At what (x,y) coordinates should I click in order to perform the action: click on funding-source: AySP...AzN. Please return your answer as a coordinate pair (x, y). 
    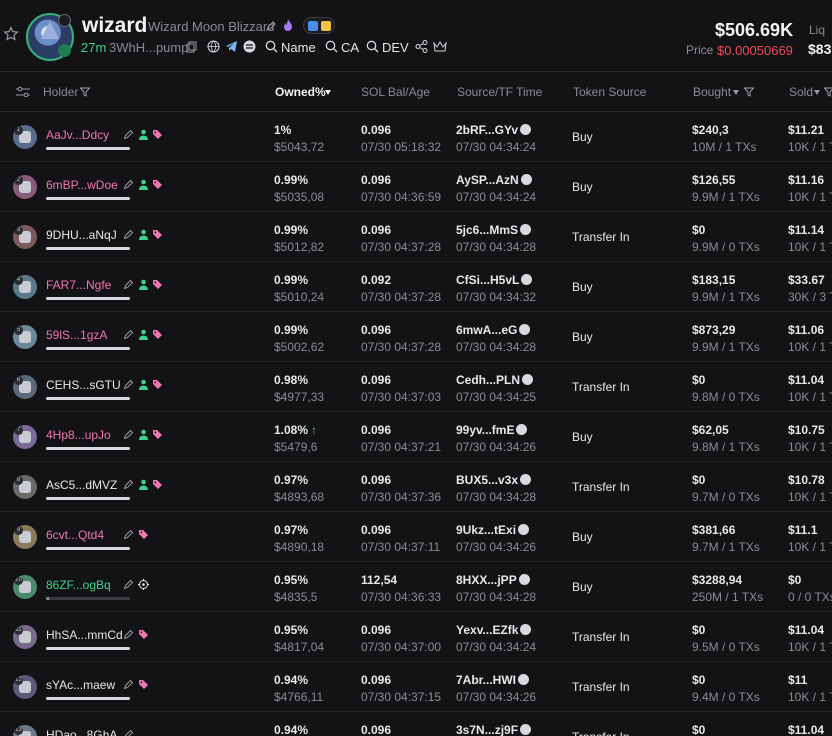
    Looking at the image, I should click on (494, 180).